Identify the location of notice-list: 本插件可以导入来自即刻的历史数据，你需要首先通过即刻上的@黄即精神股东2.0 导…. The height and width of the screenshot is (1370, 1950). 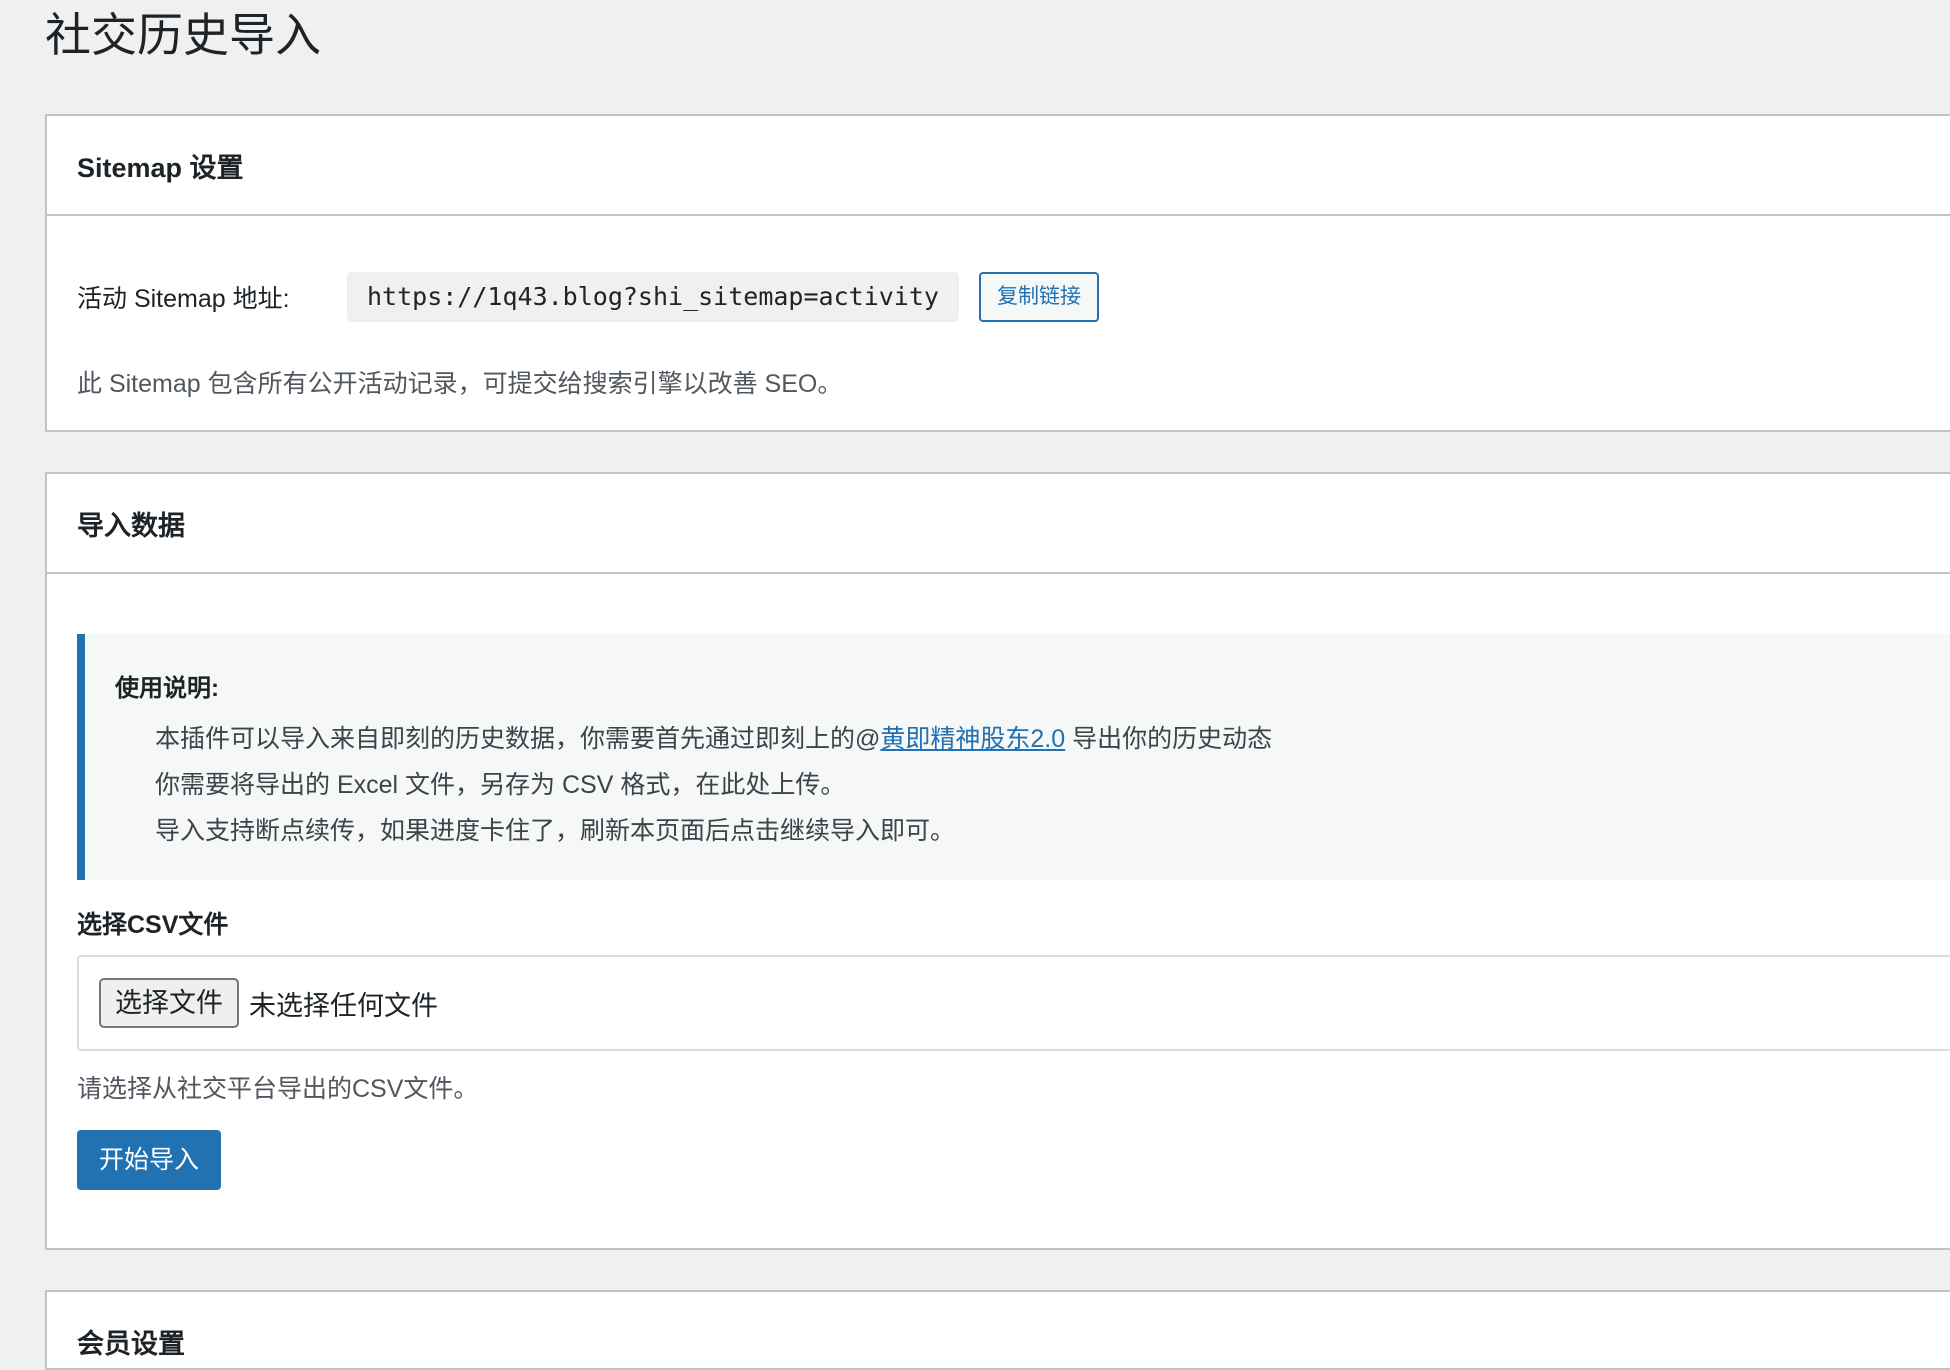
(713, 785).